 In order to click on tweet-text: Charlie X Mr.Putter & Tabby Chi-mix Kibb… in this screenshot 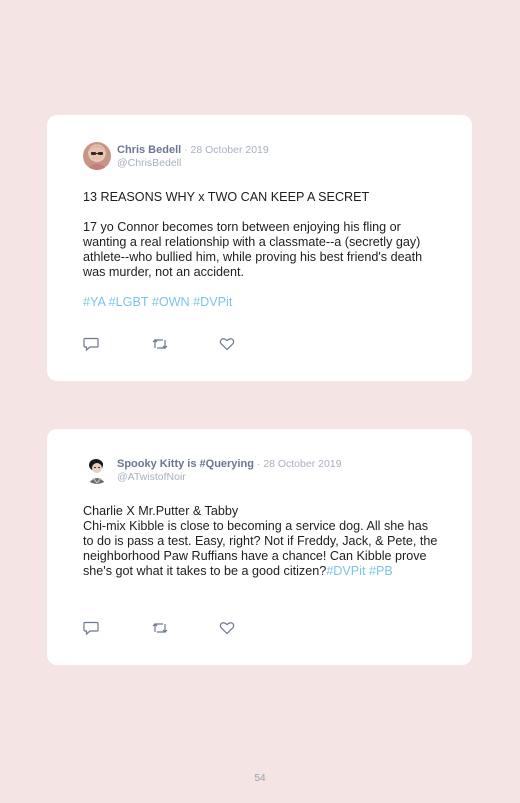, I will do `click(262, 541)`.